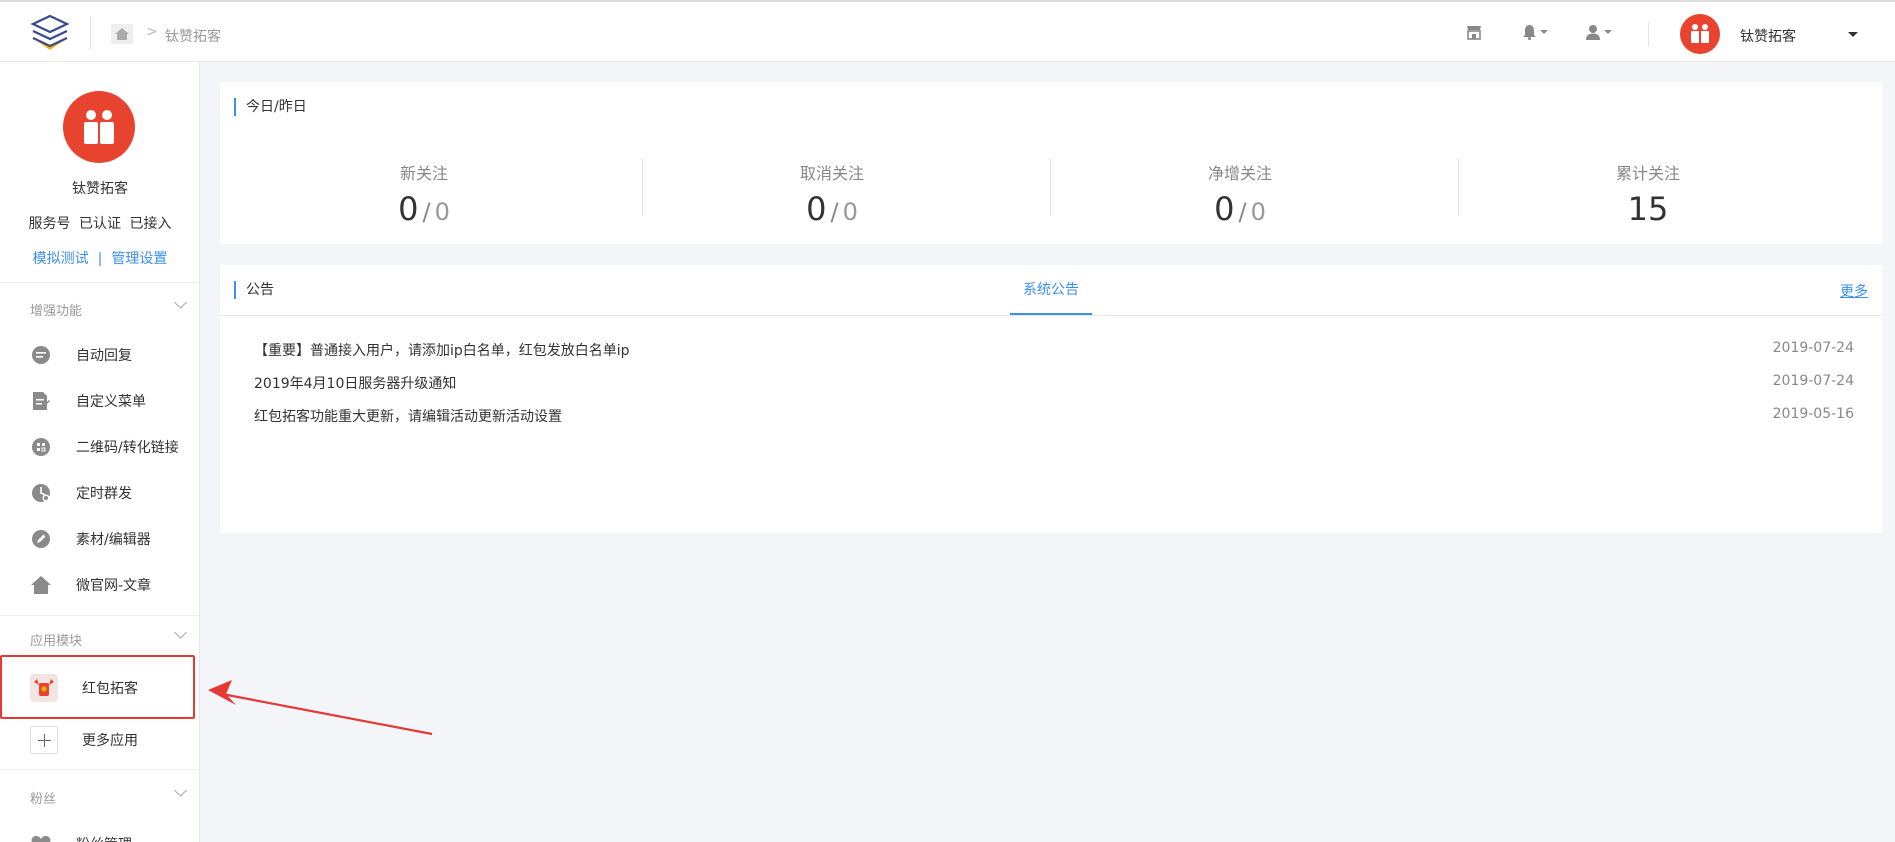  What do you see at coordinates (43, 799) in the screenshot?
I see `group-title-fans: 粉丝` at bounding box center [43, 799].